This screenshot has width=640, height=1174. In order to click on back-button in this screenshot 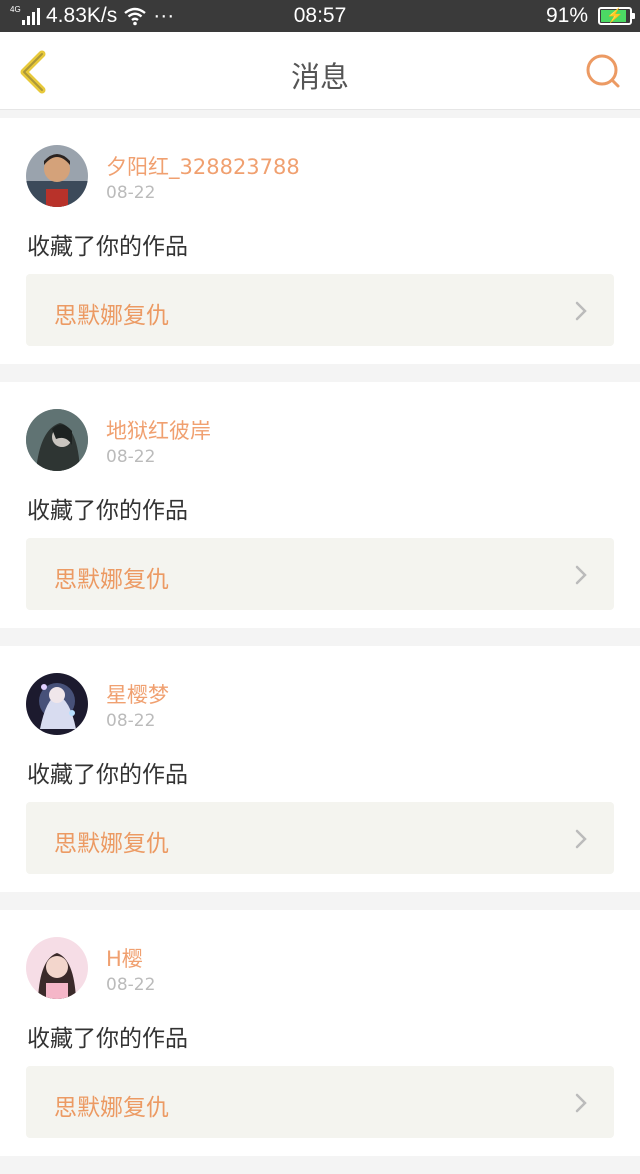, I will do `click(34, 72)`.